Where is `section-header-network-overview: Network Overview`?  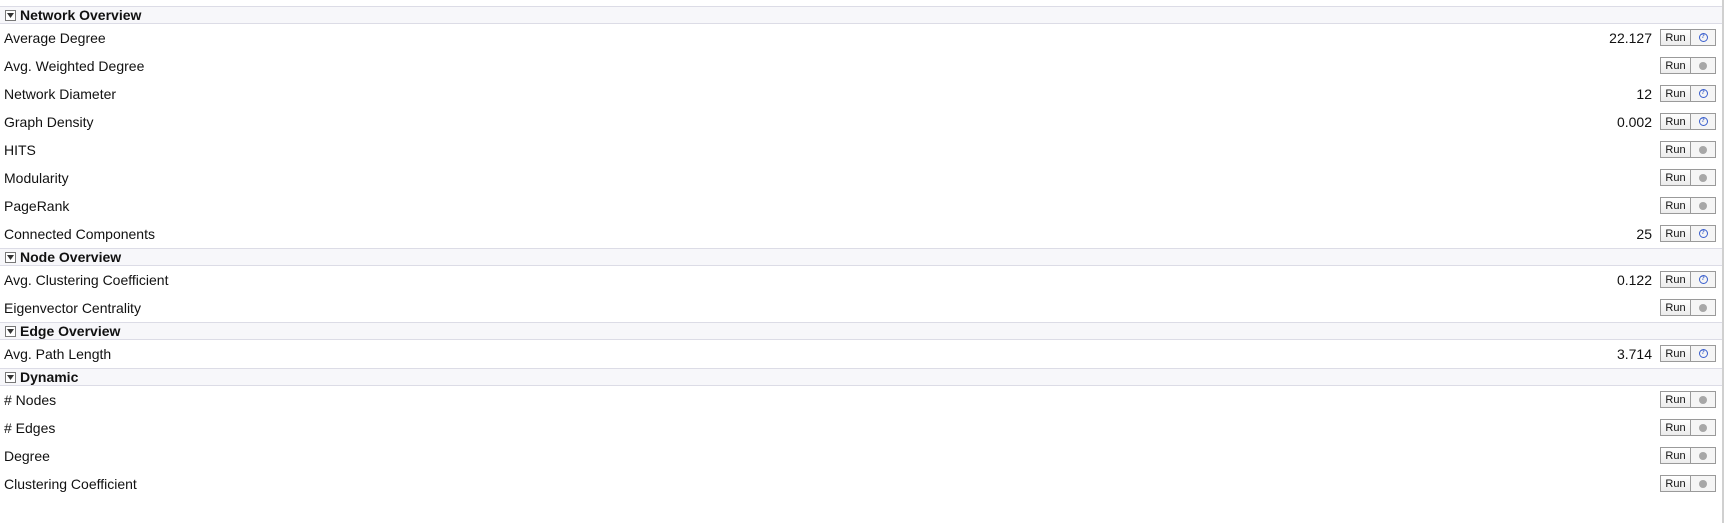 section-header-network-overview: Network Overview is located at coordinates (861, 15).